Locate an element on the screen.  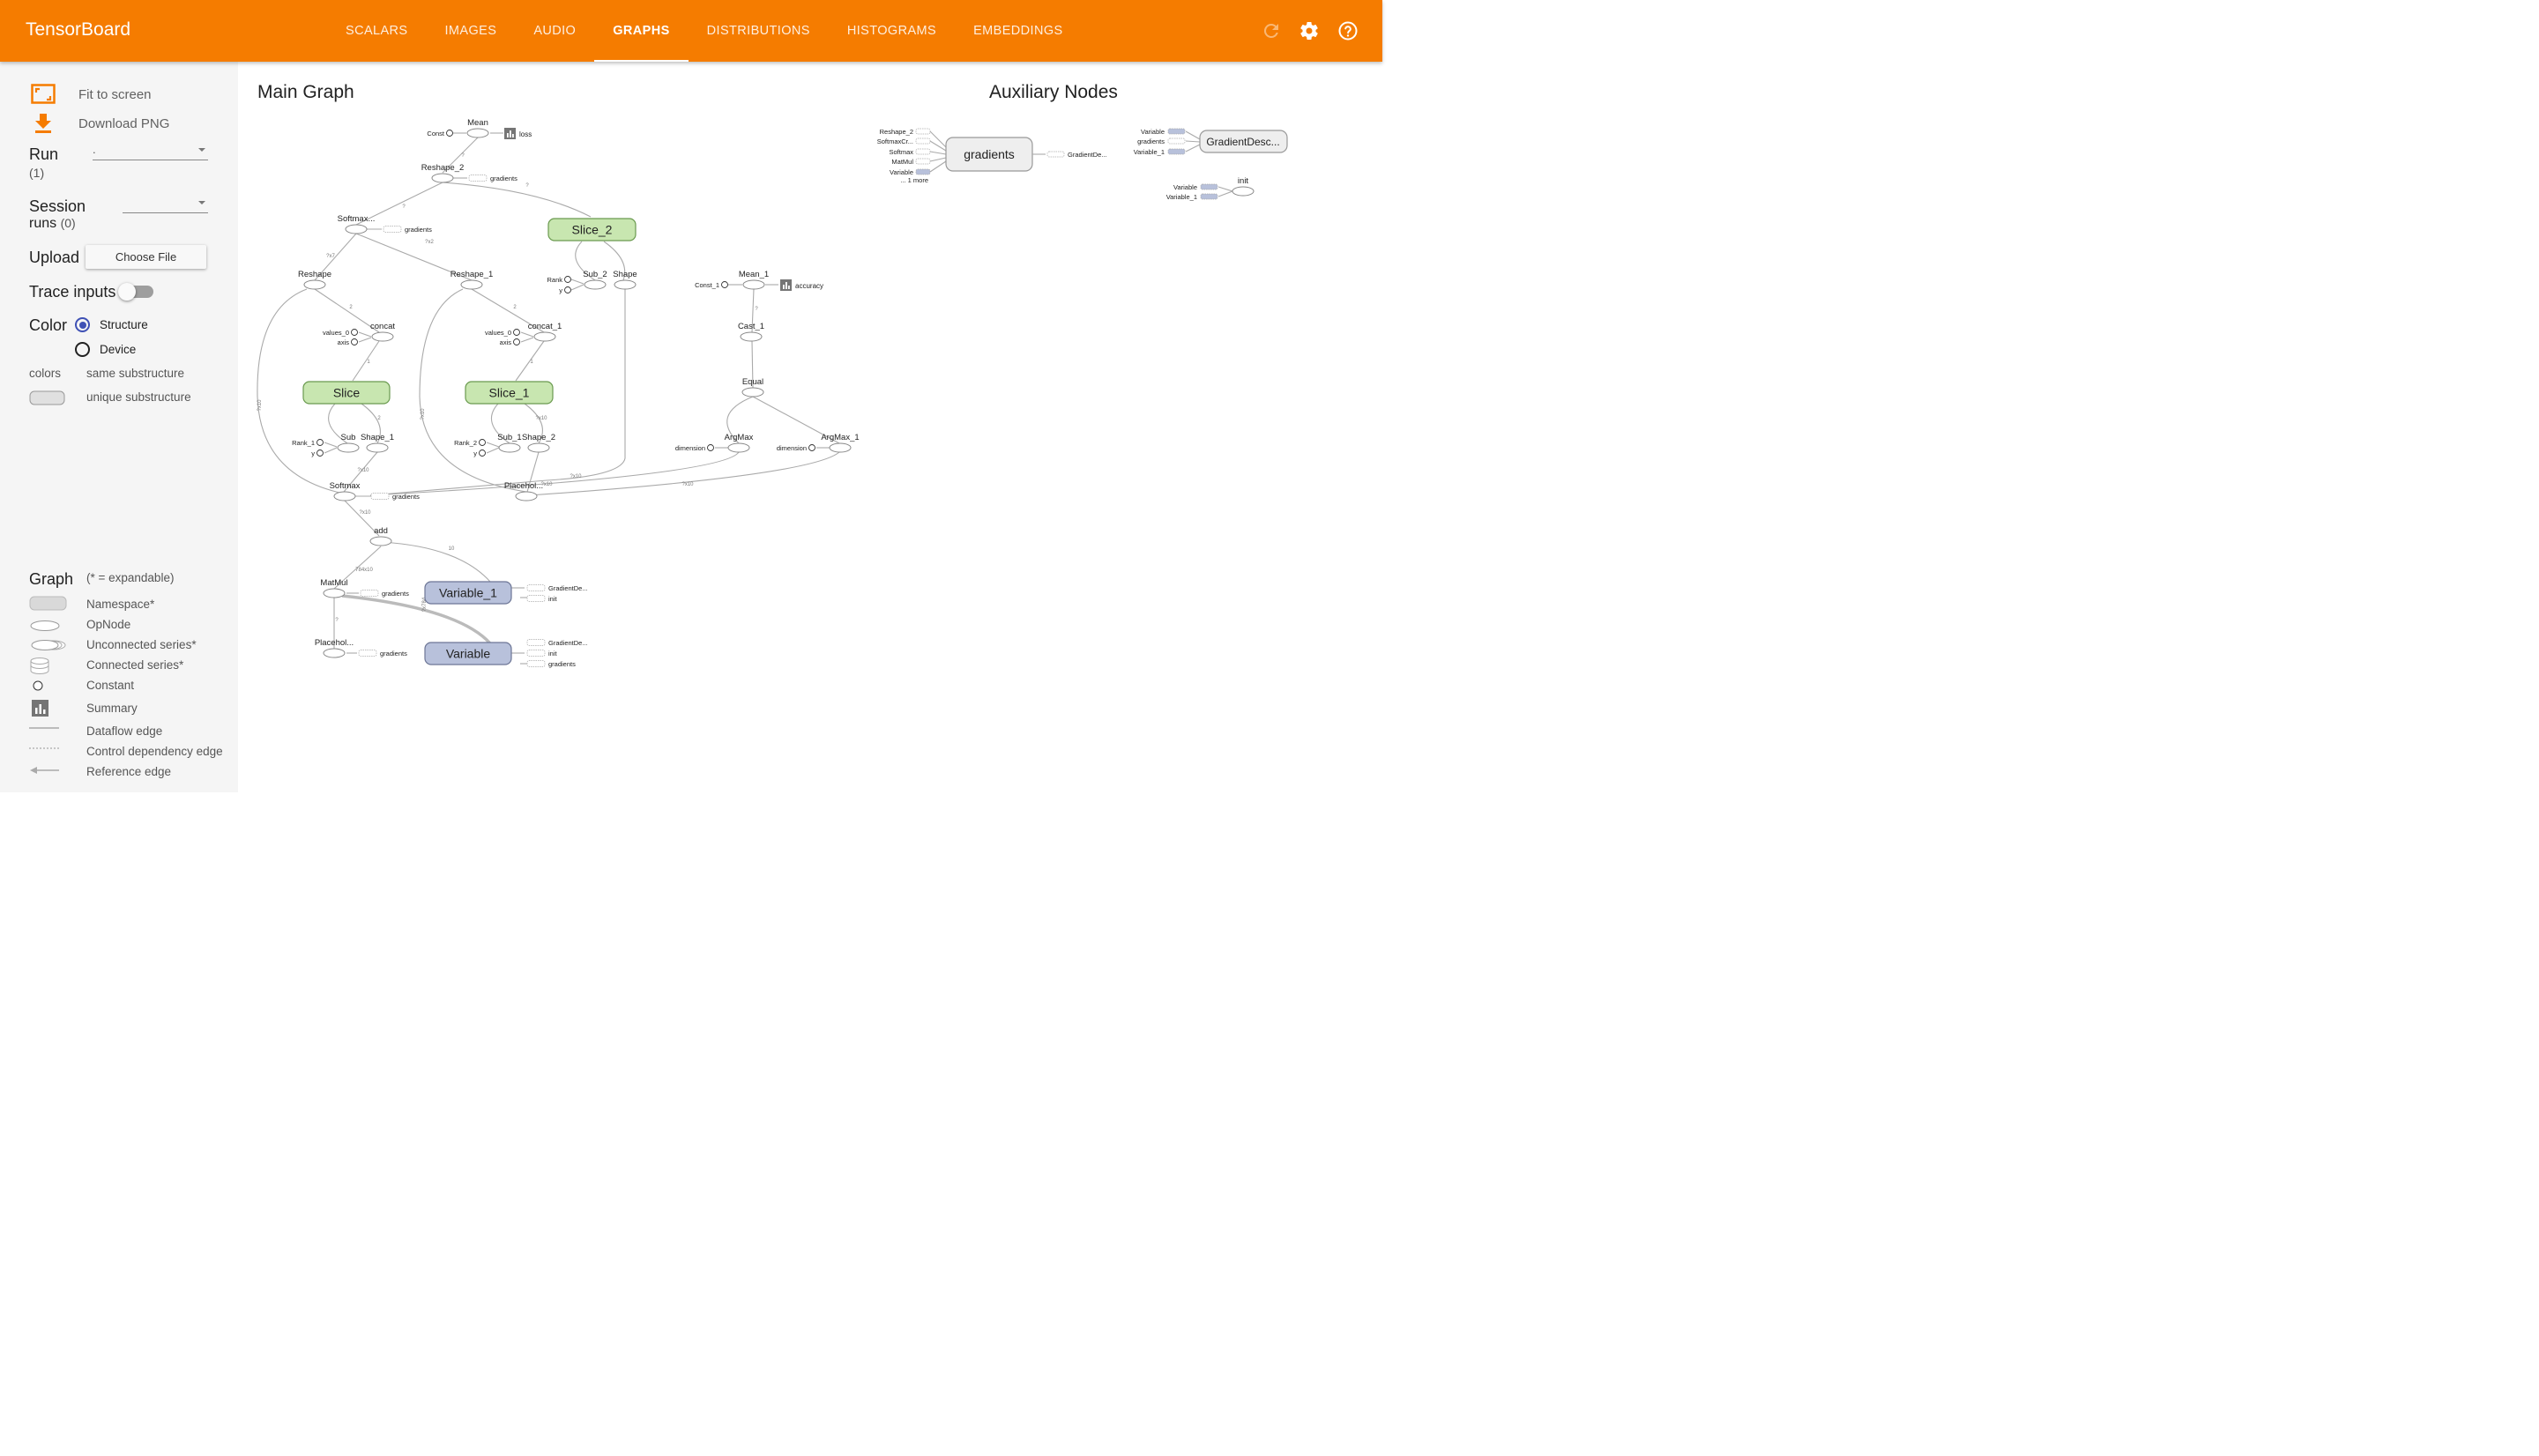
refresh-icon is located at coordinates (1271, 30).